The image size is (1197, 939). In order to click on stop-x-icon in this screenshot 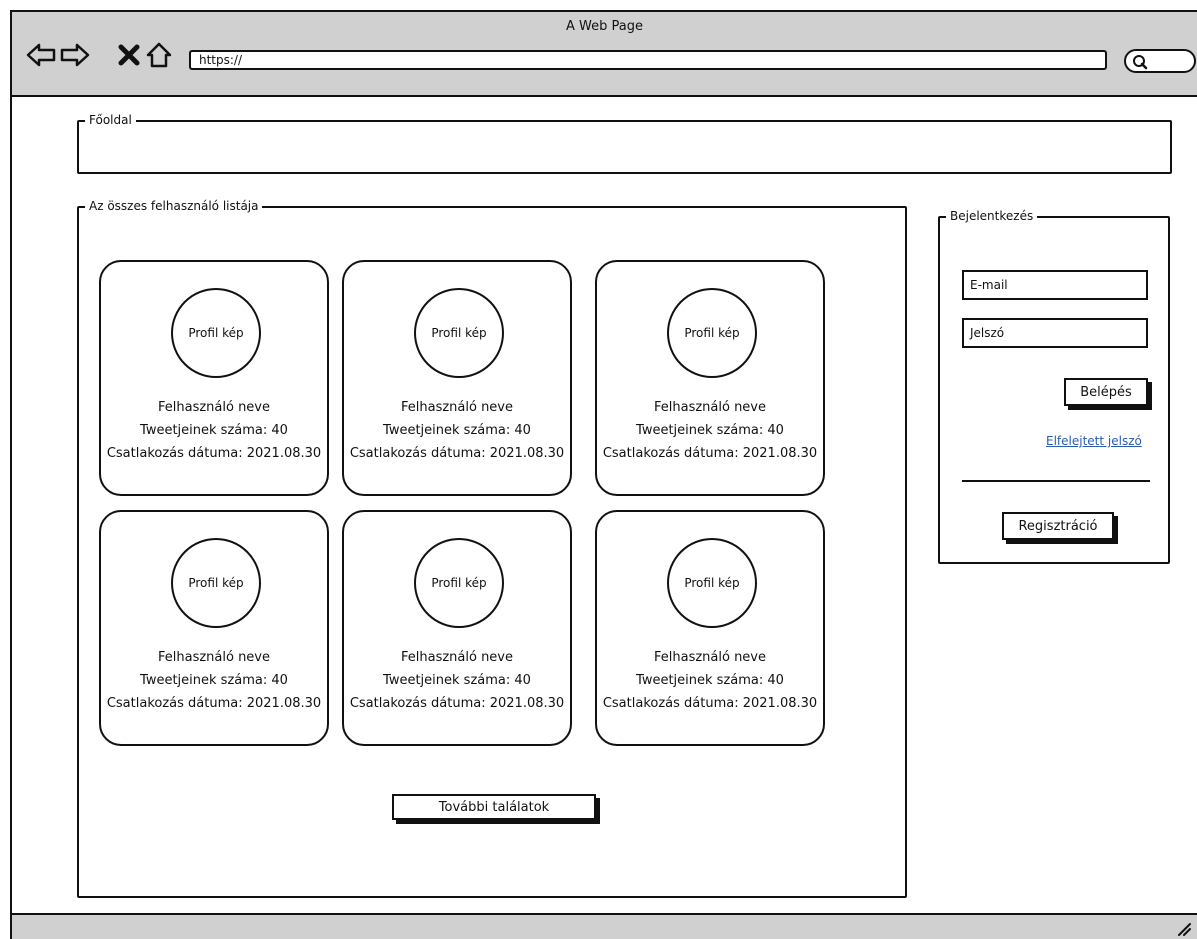, I will do `click(130, 55)`.